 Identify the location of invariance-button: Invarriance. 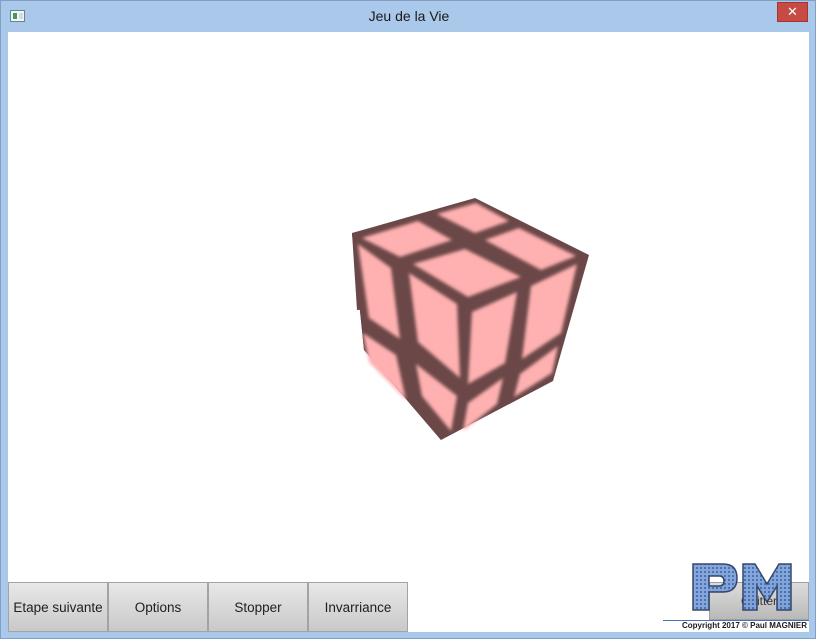
(358, 607).